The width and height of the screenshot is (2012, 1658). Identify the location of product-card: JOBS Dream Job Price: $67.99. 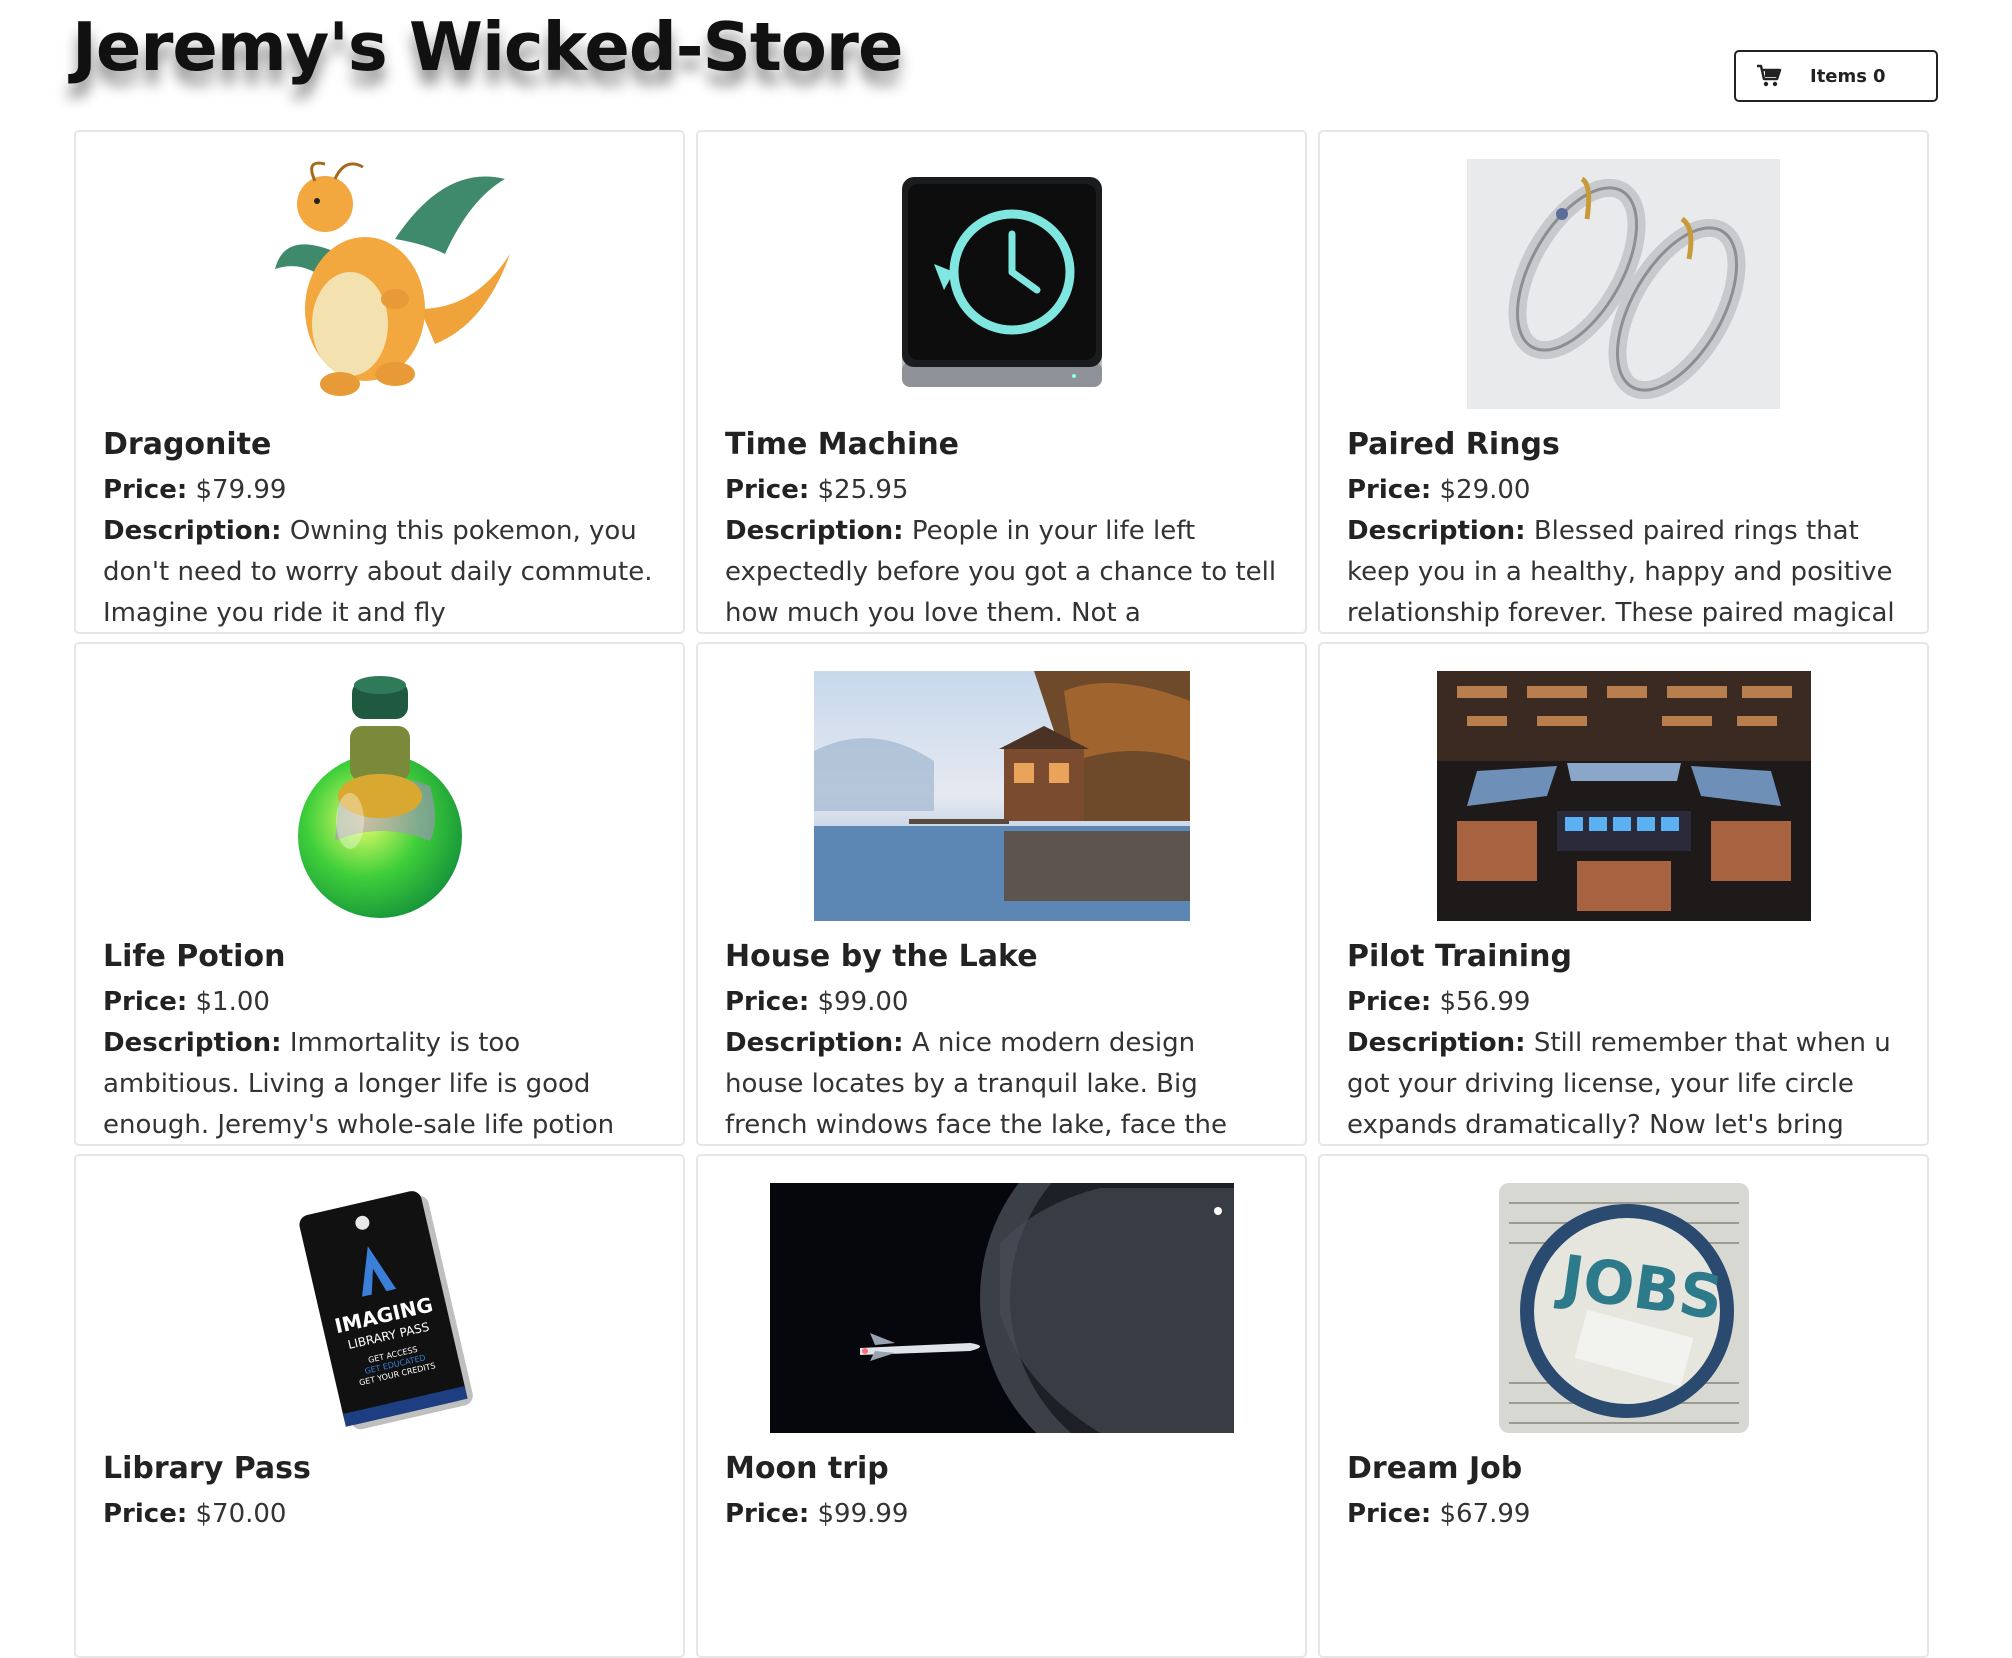
(1623, 1406).